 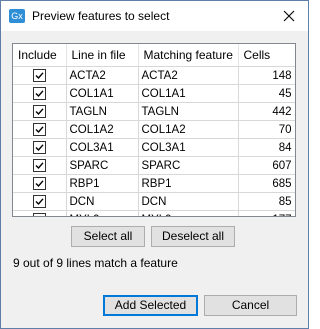 I want to click on line-in-file-cell: COL1A1, so click(x=102, y=93).